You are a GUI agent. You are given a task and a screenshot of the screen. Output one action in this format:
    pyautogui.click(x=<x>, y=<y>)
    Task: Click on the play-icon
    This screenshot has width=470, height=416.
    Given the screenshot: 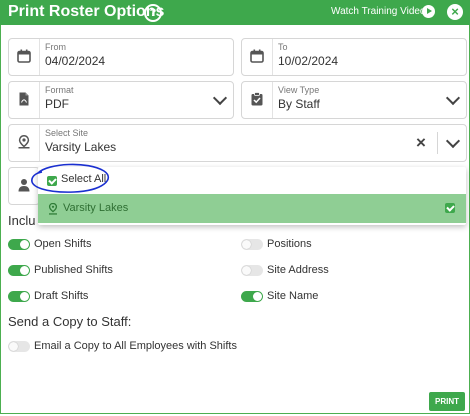 What is the action you would take?
    pyautogui.click(x=428, y=11)
    